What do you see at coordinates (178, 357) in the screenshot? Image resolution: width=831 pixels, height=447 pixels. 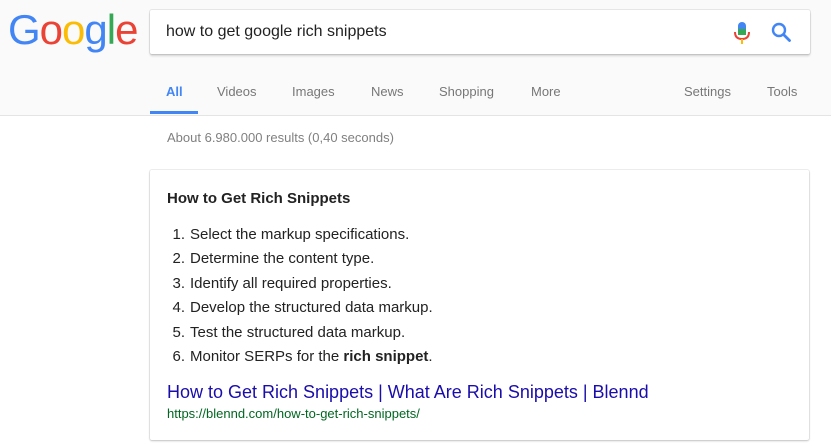 I see `step-number: 6.` at bounding box center [178, 357].